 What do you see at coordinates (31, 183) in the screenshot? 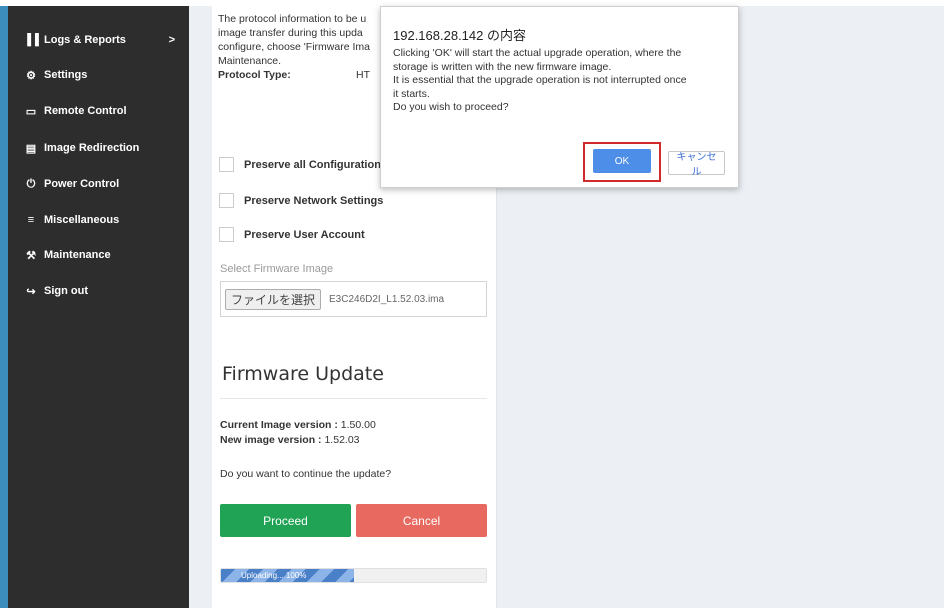
I see `power-icon: ⏻` at bounding box center [31, 183].